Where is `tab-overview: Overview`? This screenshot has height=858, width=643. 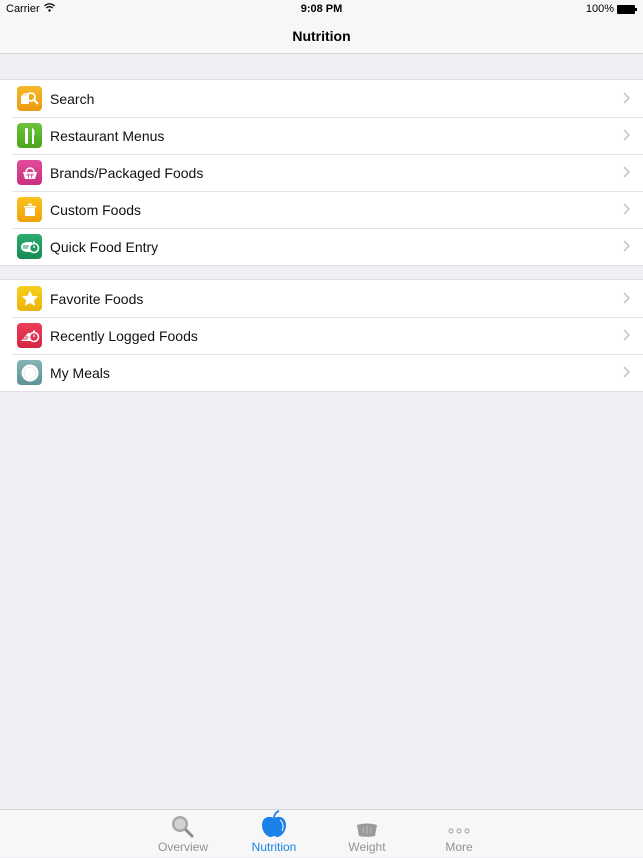 tab-overview: Overview is located at coordinates (183, 834).